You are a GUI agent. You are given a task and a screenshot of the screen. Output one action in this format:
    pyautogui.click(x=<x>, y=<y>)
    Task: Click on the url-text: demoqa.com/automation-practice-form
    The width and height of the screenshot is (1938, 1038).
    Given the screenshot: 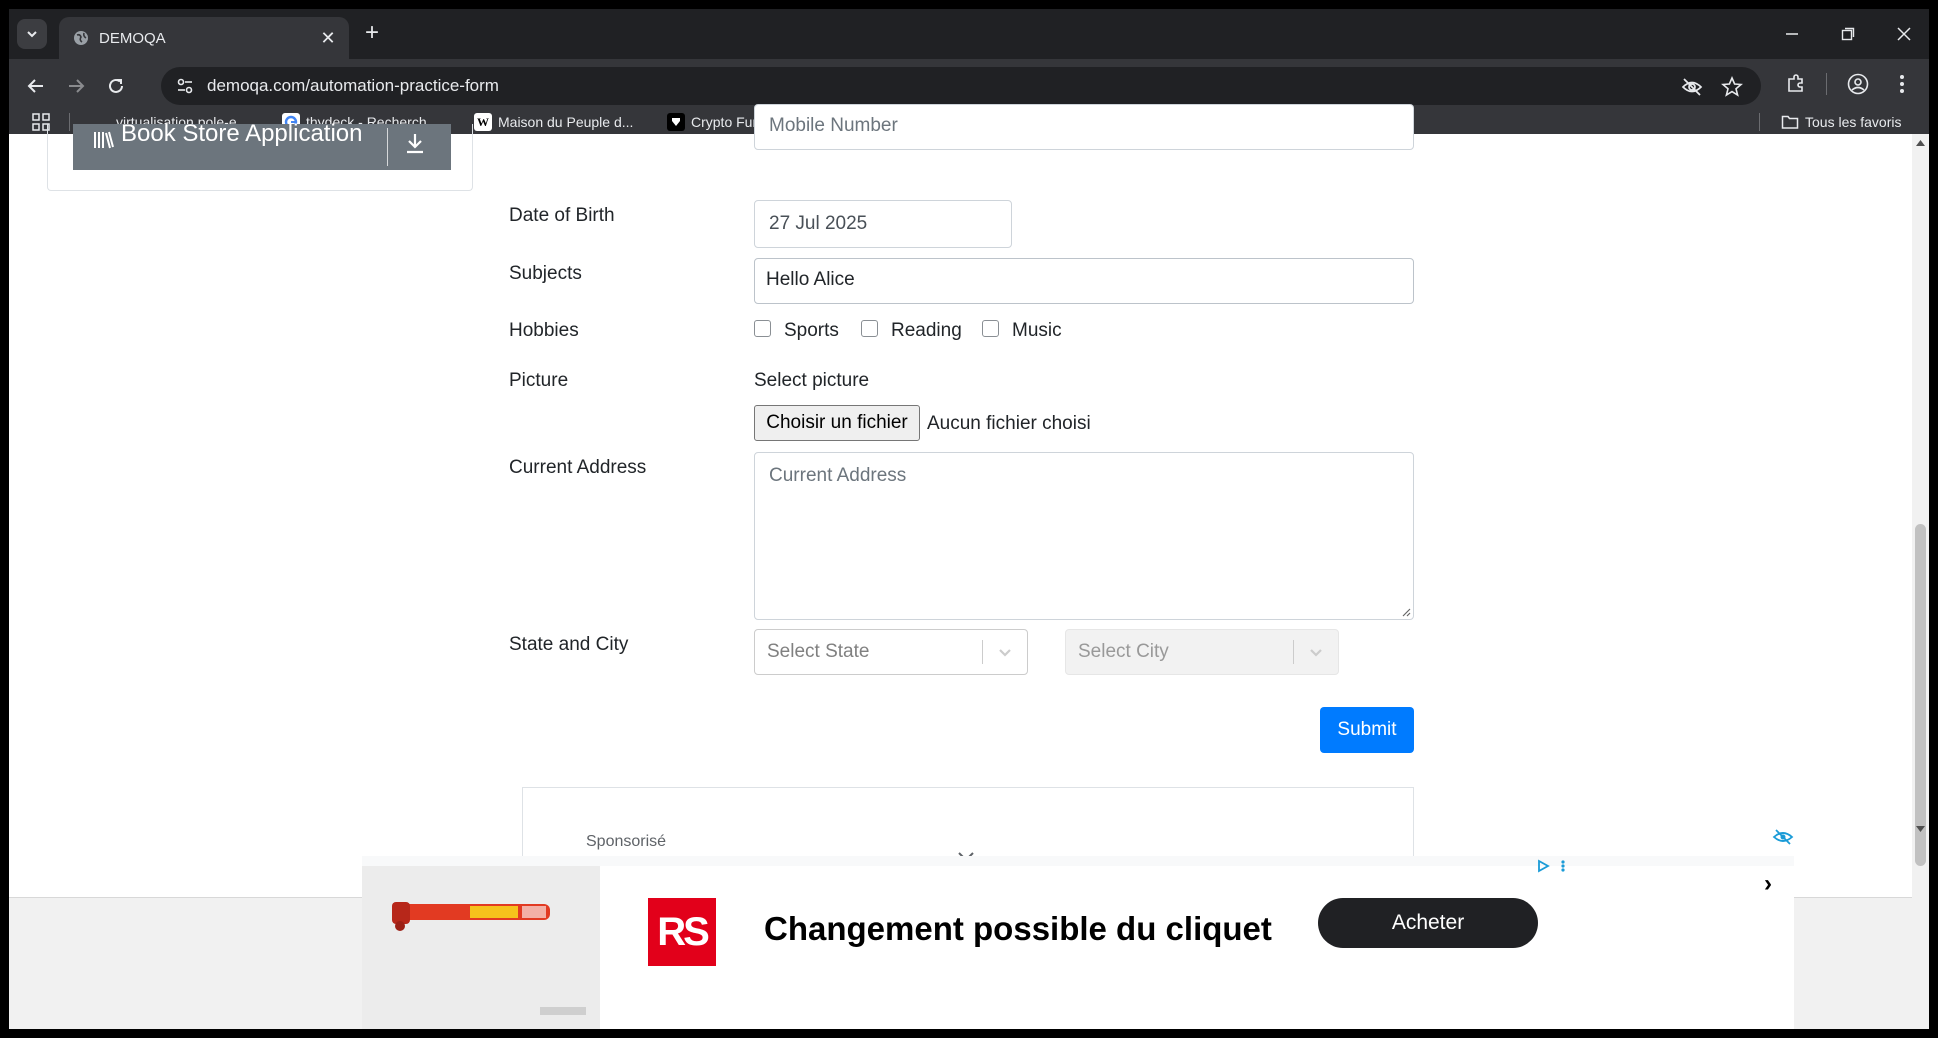 What is the action you would take?
    pyautogui.click(x=353, y=86)
    